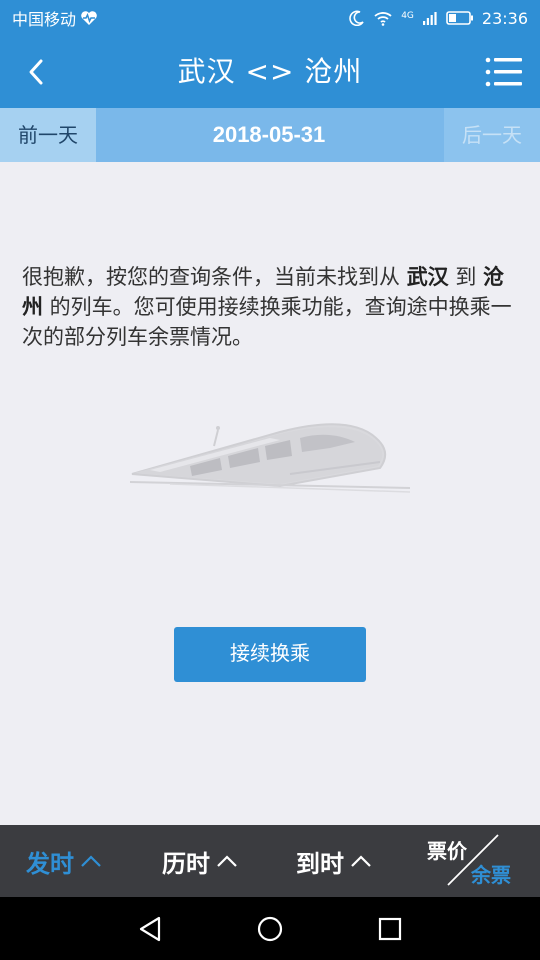 This screenshot has height=960, width=540. I want to click on menu-list-icon, so click(503, 72).